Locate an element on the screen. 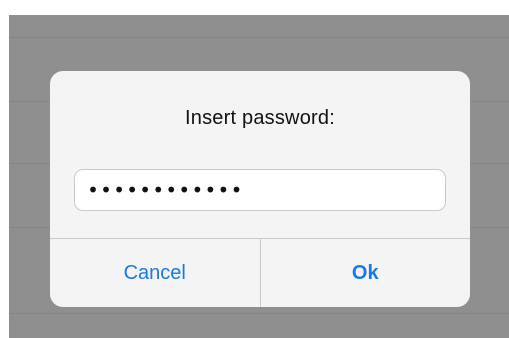  cancel-button: Cancel is located at coordinates (155, 273).